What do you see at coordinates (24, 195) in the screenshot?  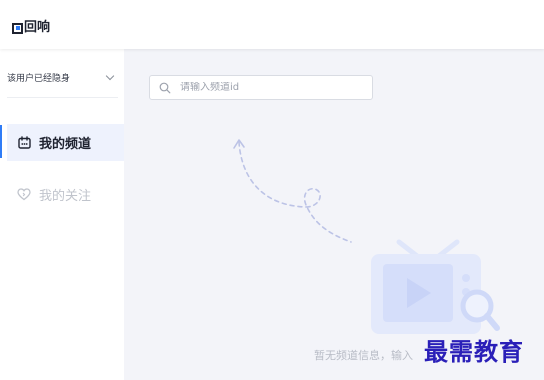 I see `heart-icon` at bounding box center [24, 195].